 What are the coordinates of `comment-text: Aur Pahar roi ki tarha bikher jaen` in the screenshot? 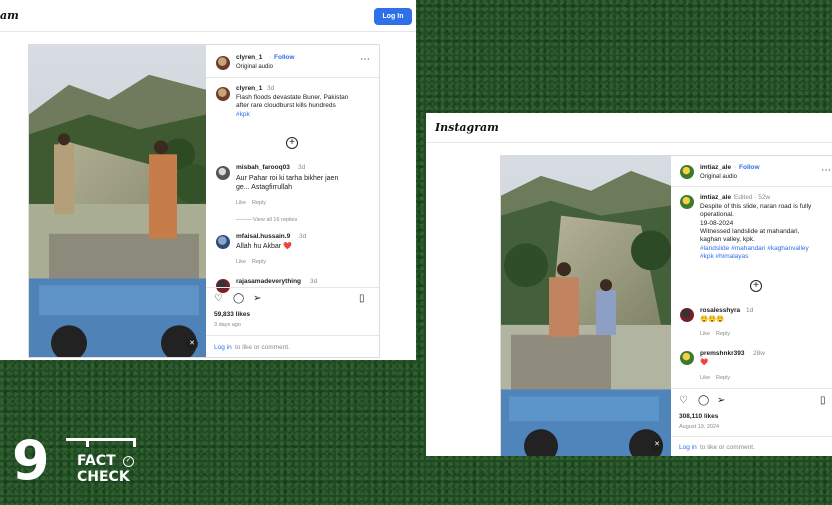 It's located at (287, 178).